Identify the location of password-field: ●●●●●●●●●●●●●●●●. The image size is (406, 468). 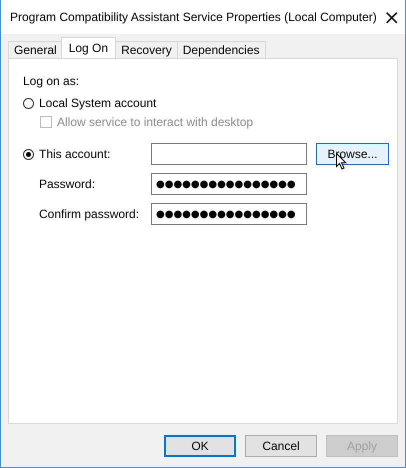
(229, 184).